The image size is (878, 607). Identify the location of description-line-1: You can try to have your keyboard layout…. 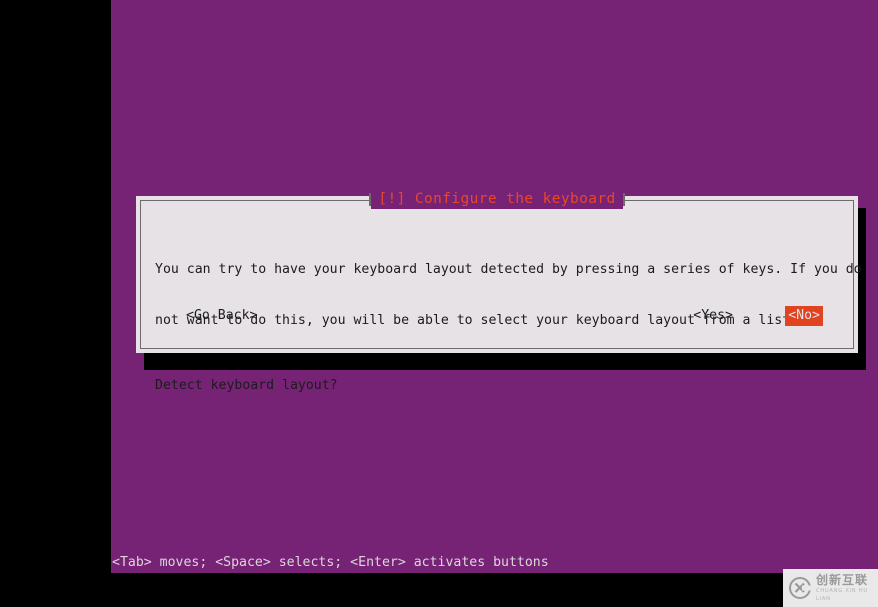
(508, 269).